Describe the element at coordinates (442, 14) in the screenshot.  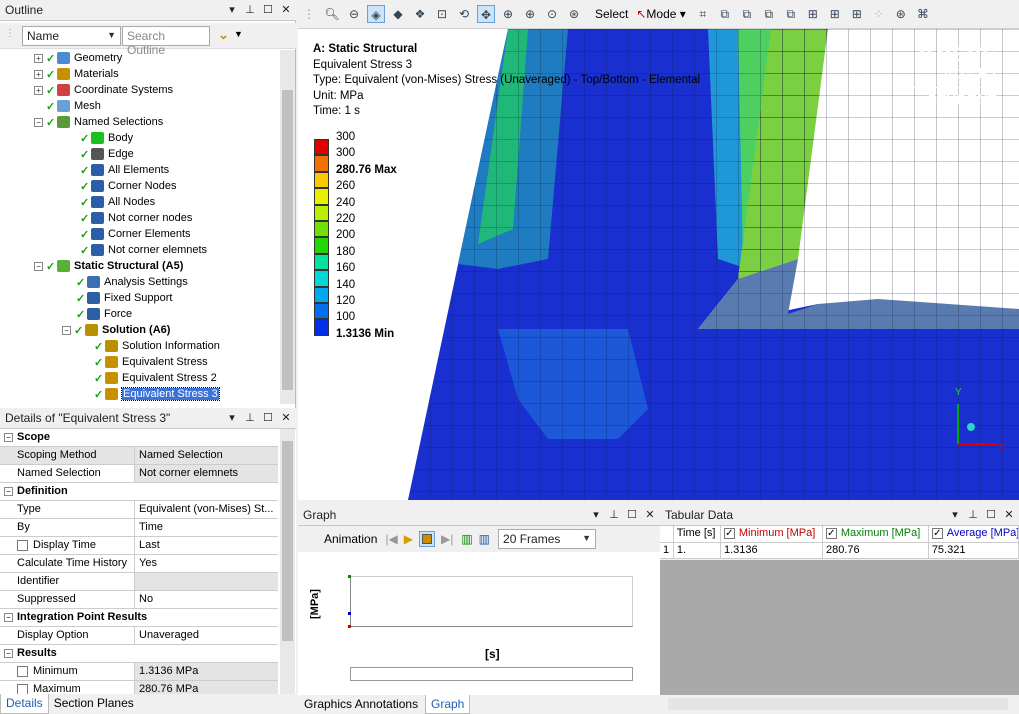
I see `select-through-icon: ⊡` at that location.